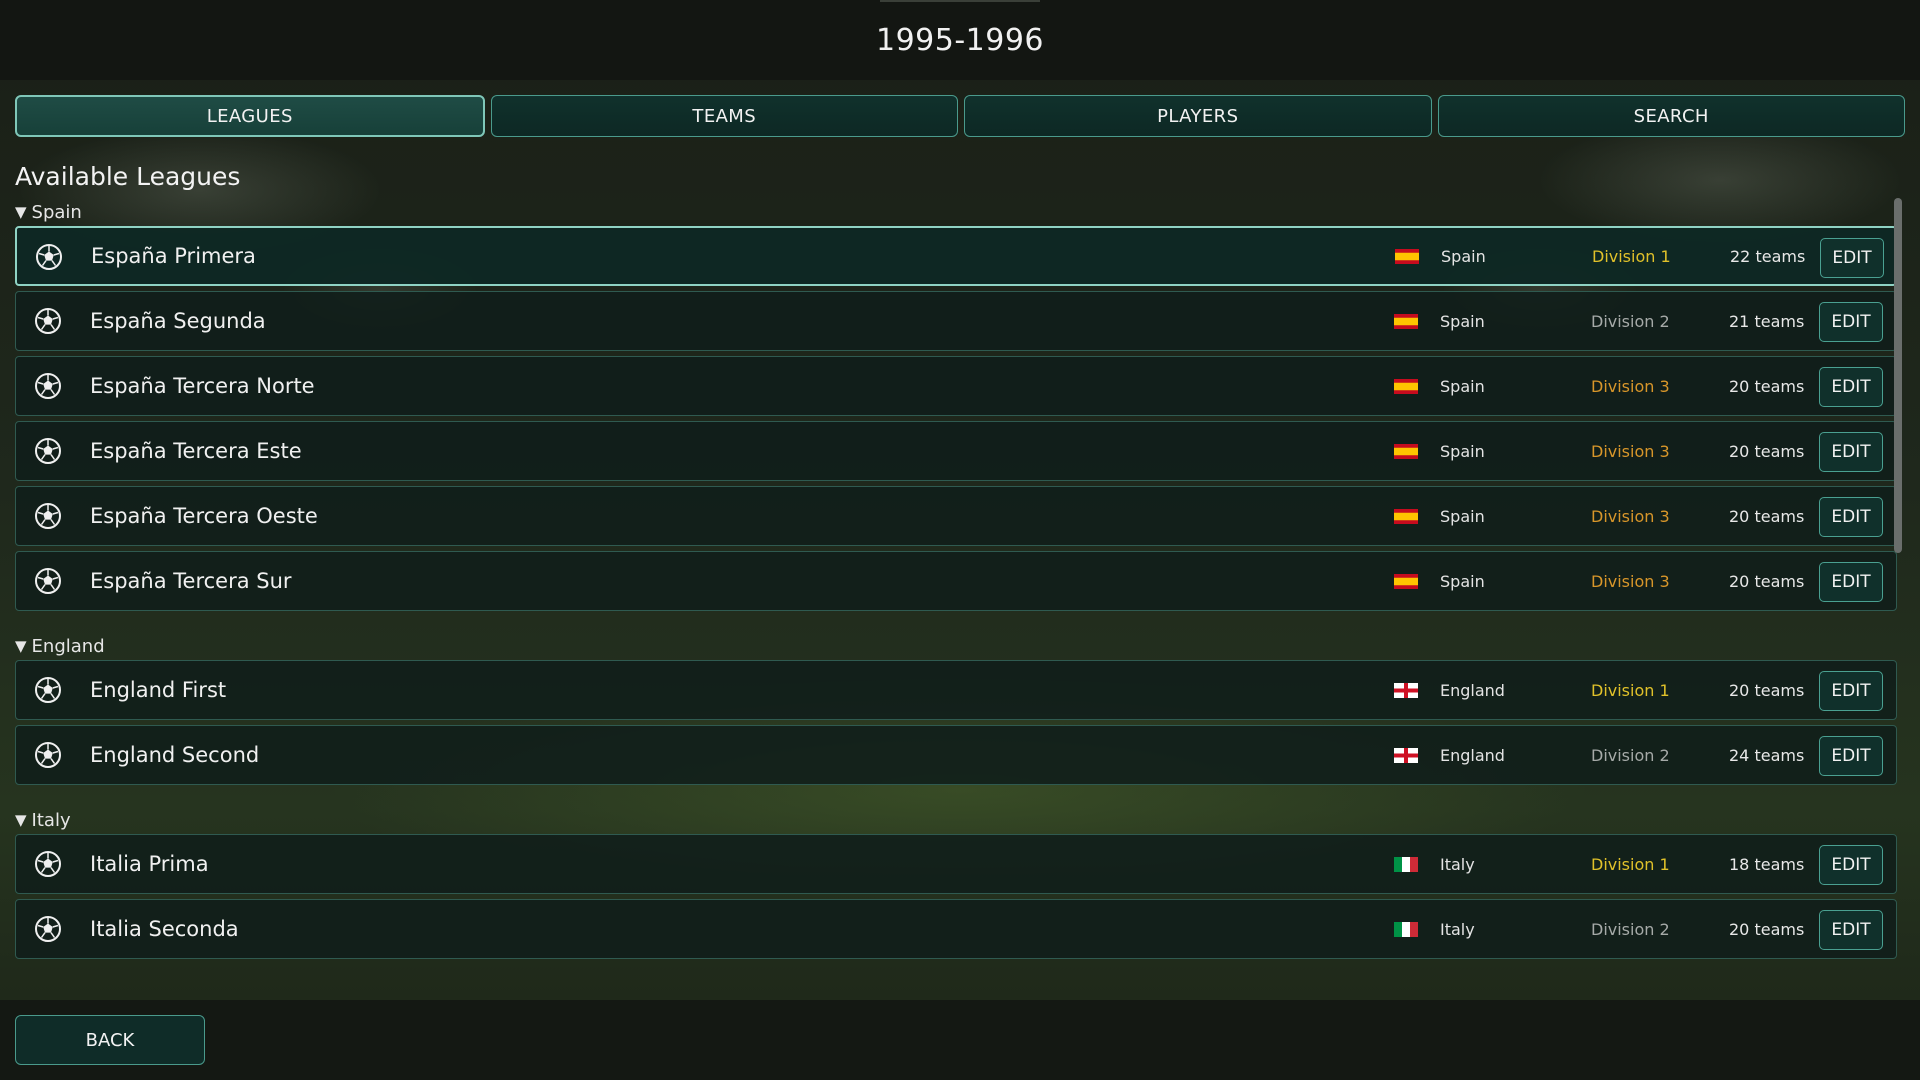  Describe the element at coordinates (202, 386) in the screenshot. I see `league-name: España Tercera Norte` at that location.